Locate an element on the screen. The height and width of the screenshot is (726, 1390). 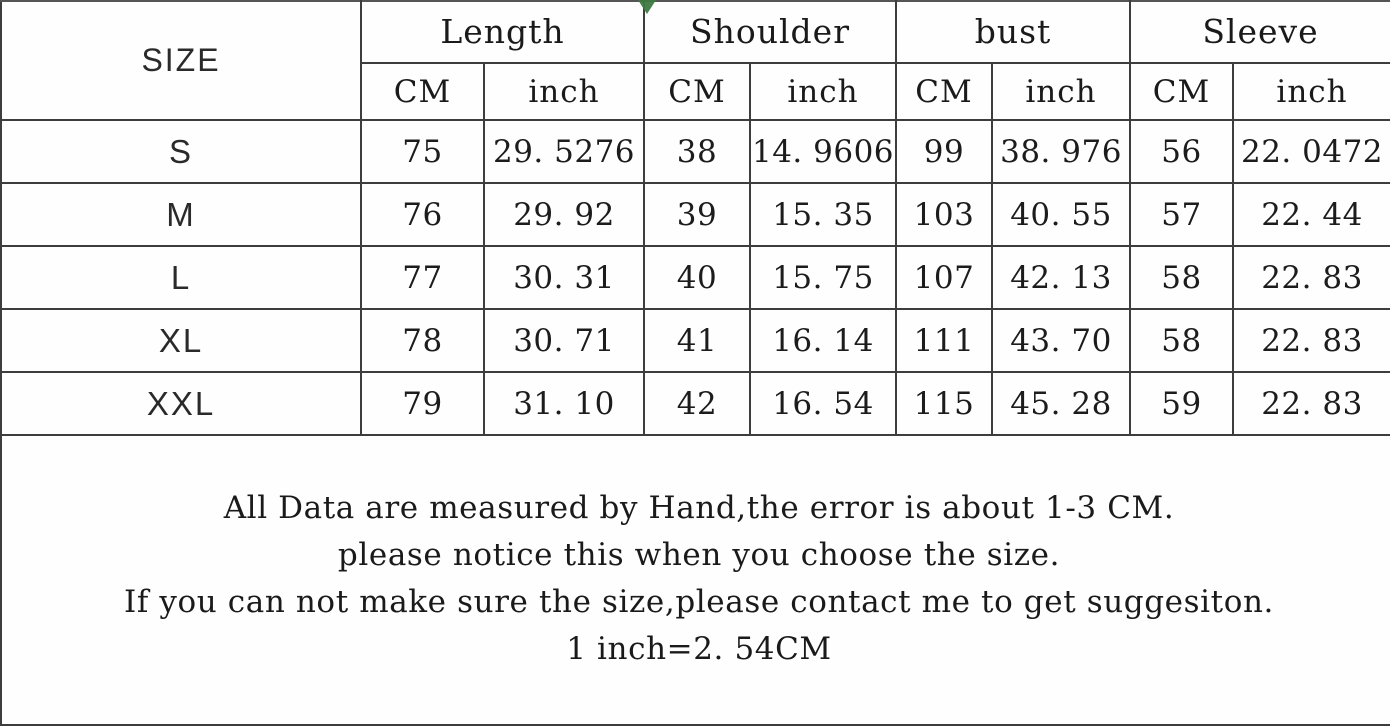
cell-shoulder-inch: 15. 75 is located at coordinates (823, 278).